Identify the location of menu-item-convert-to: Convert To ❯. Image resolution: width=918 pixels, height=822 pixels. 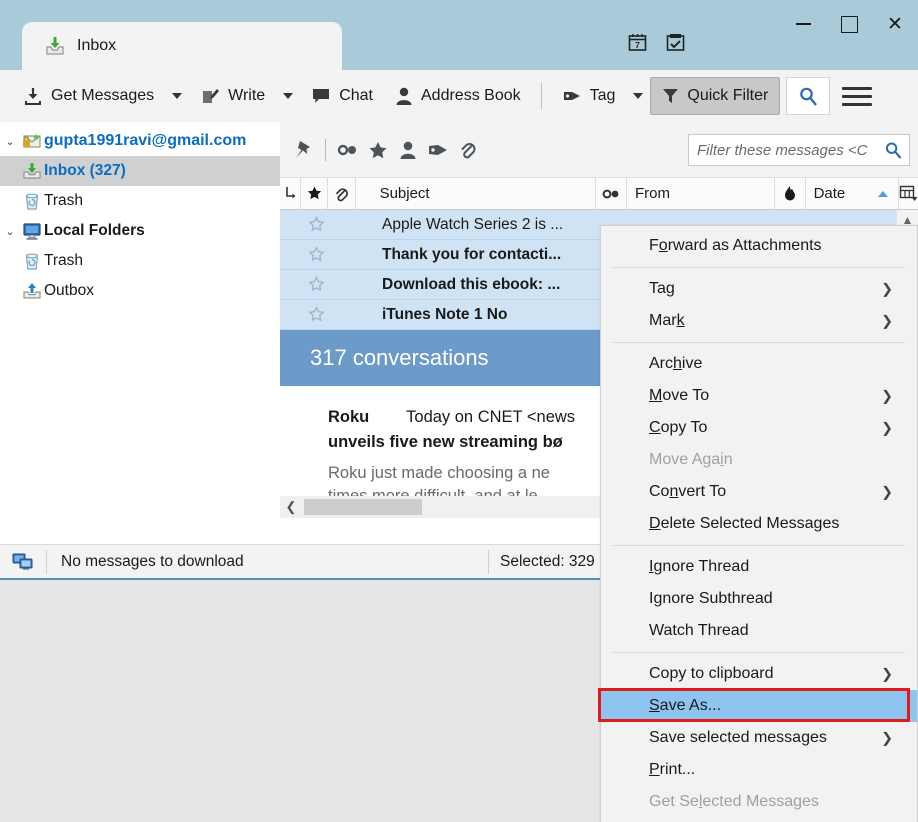
(759, 492).